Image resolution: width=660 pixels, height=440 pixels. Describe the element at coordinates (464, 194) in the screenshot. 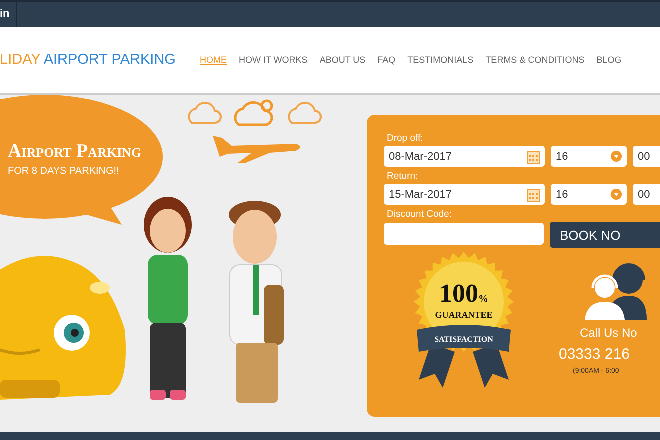

I see `date-field: 15-Mar-2017` at that location.